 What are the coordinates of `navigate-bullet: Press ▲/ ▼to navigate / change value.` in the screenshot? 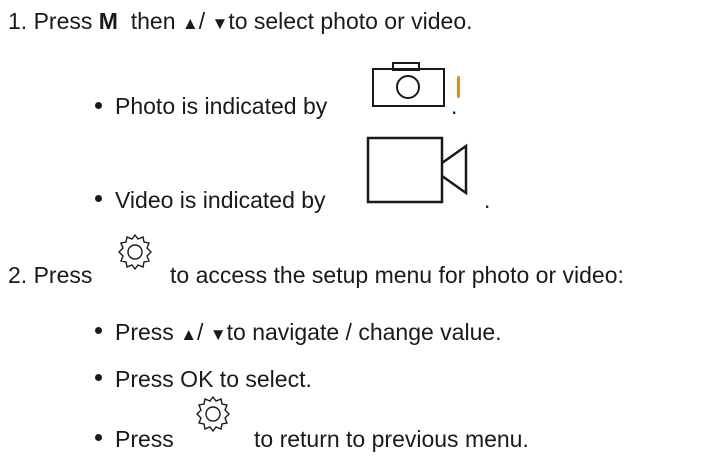 It's located at (308, 333).